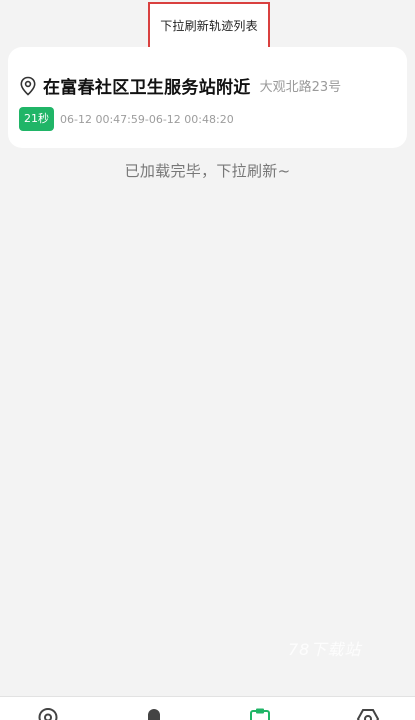  Describe the element at coordinates (300, 87) in the screenshot. I see `track-location-address: 大观北路23号` at that location.